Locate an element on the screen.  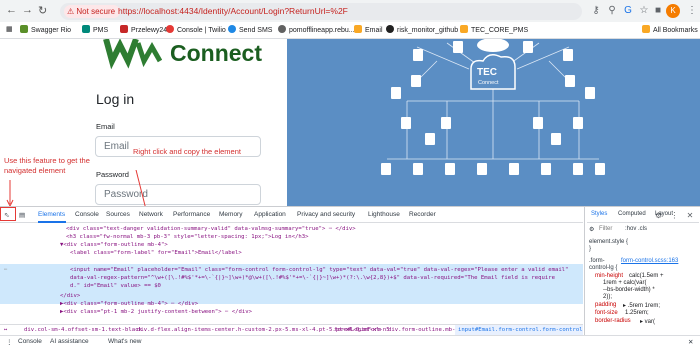
tab-memory: Memory is located at coordinates (230, 214).